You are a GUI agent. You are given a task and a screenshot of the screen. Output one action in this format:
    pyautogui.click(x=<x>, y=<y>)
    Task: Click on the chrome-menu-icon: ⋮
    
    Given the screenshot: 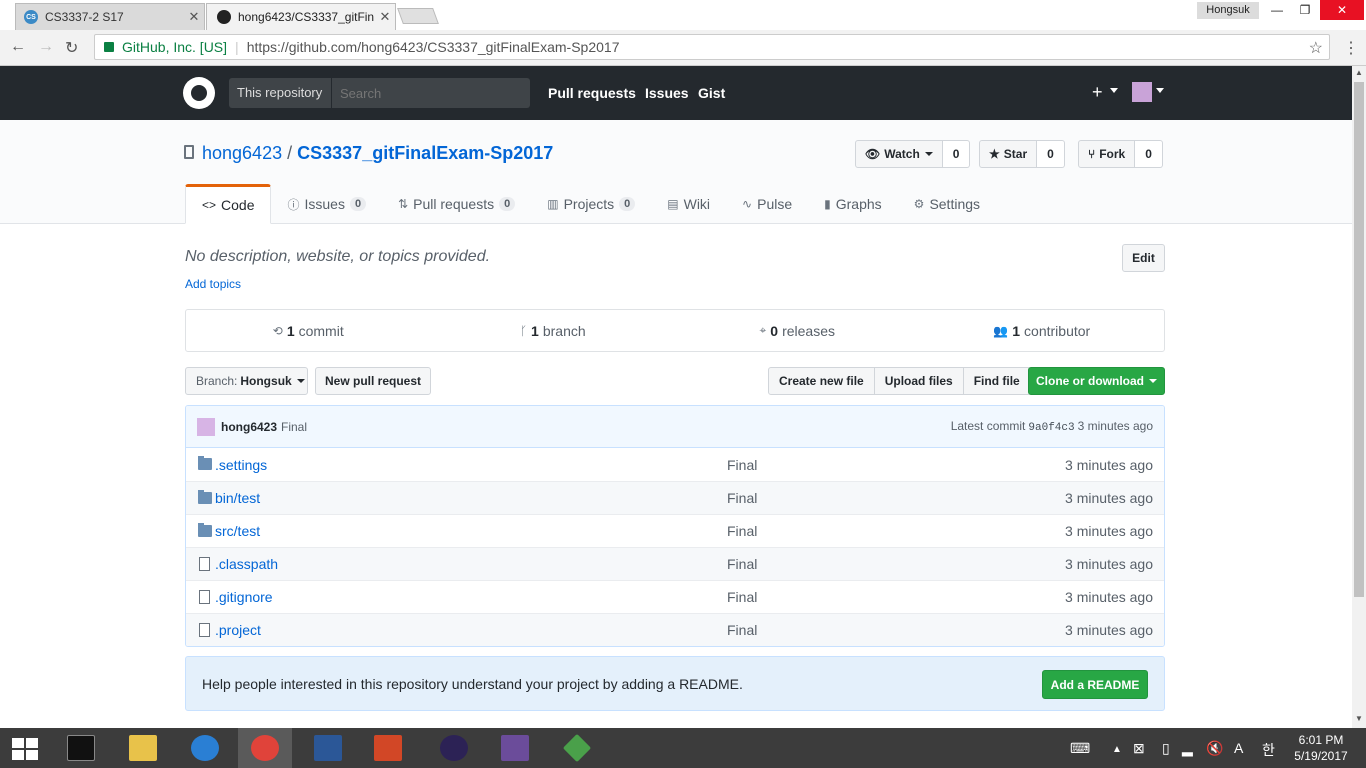 What is the action you would take?
    pyautogui.click(x=1351, y=48)
    